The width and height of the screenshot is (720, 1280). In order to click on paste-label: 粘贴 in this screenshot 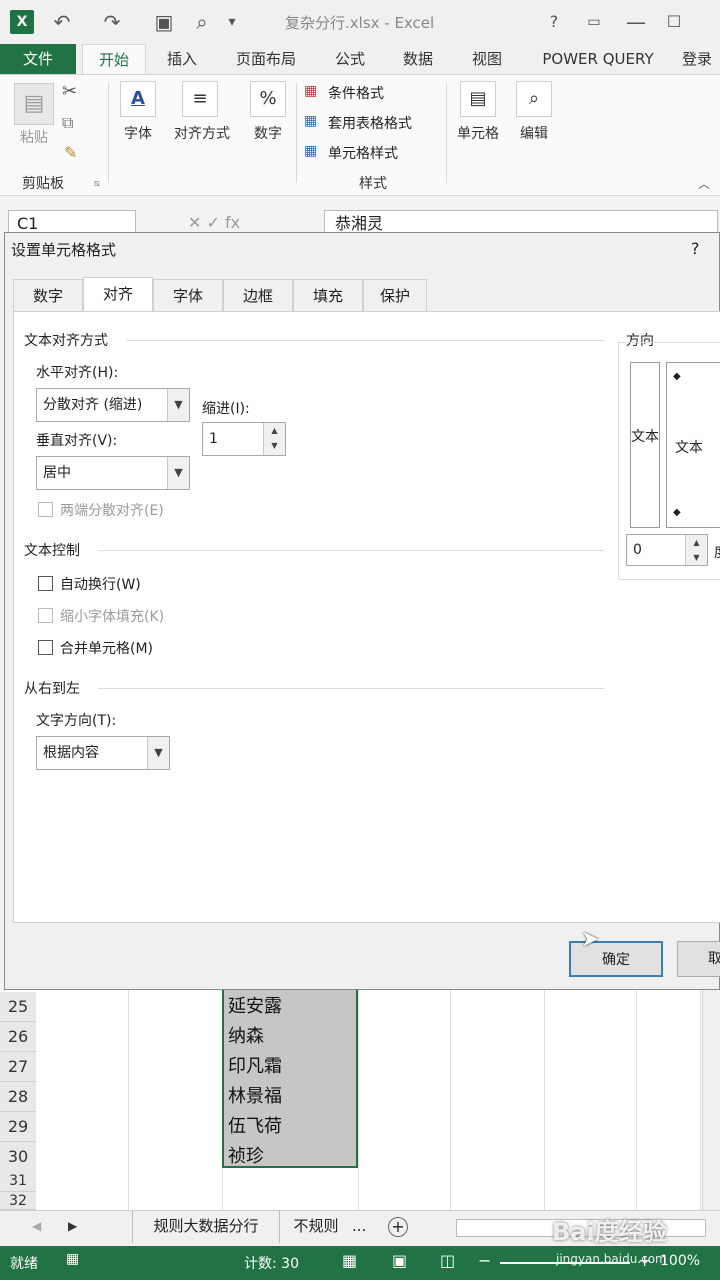, I will do `click(34, 137)`.